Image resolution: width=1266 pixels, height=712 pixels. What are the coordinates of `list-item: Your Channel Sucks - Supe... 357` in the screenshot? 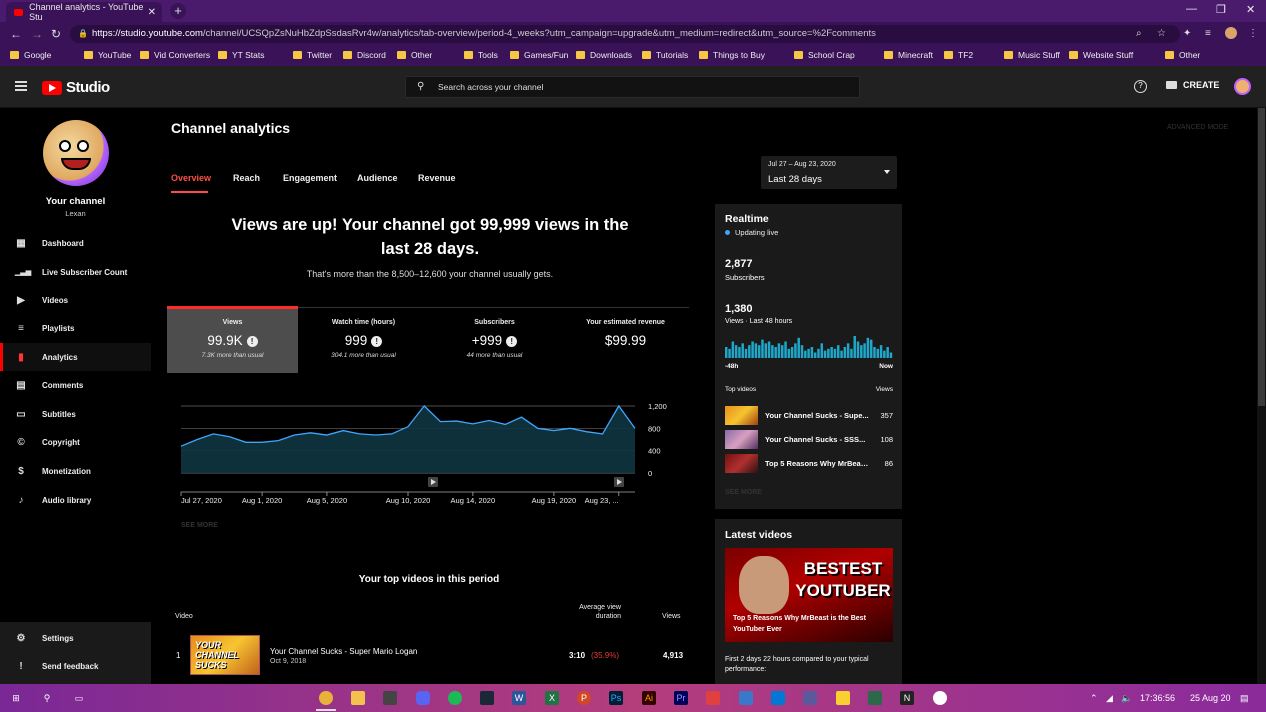 It's located at (809, 416).